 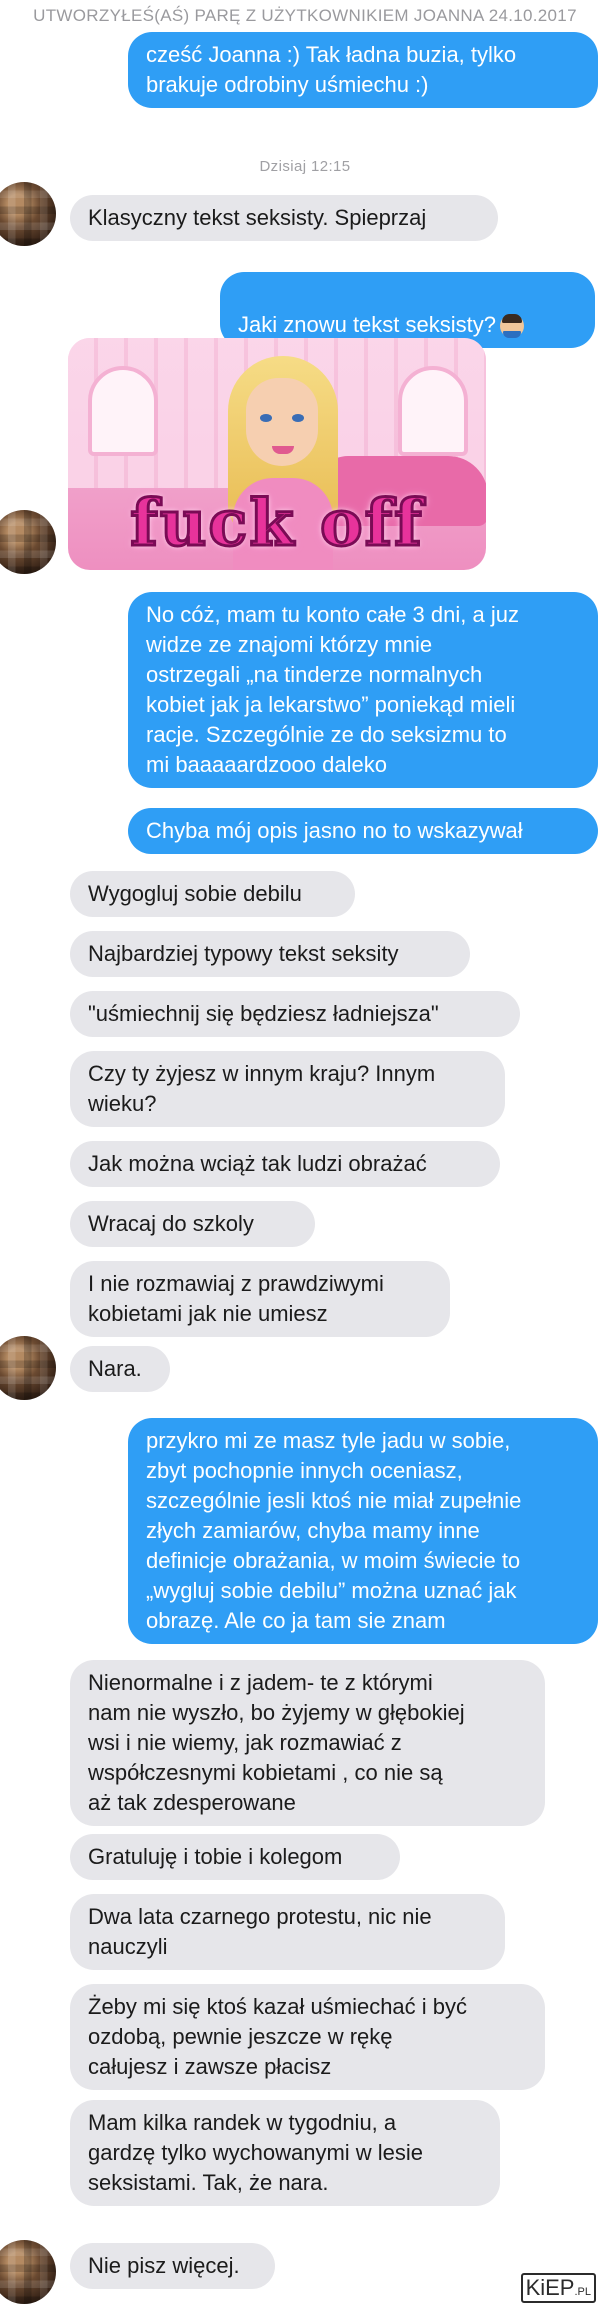 I want to click on watermark-logo: KiEP.PL, so click(x=558, y=2288).